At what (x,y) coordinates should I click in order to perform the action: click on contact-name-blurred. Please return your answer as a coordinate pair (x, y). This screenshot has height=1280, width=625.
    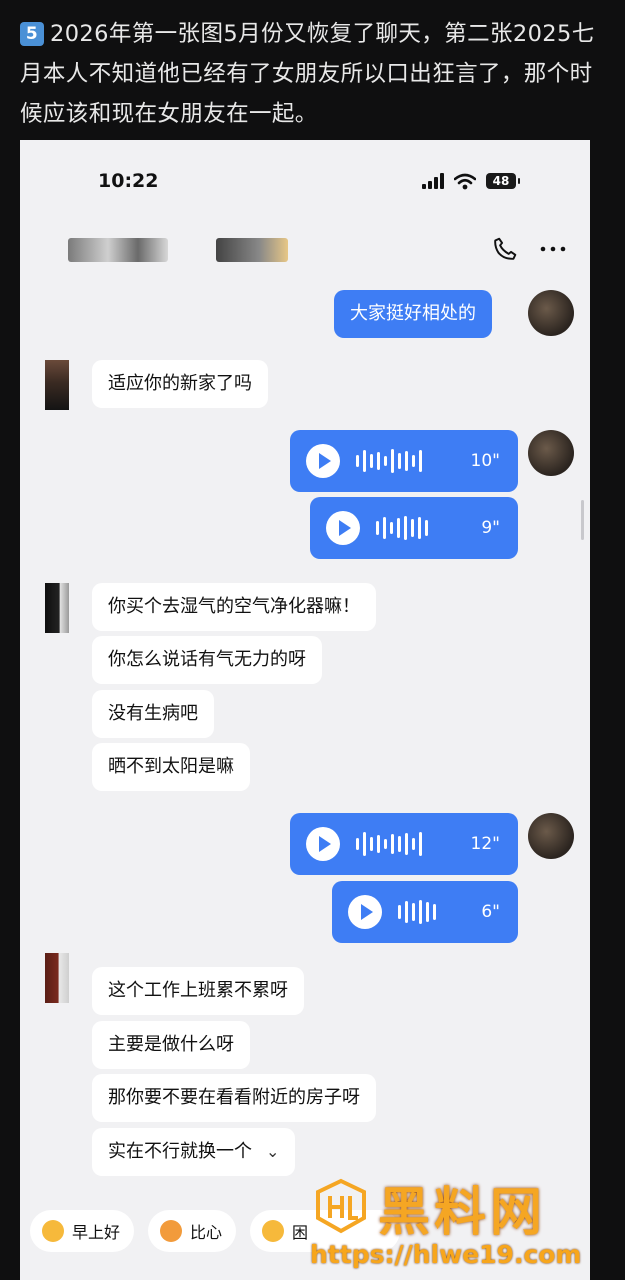
    Looking at the image, I should click on (118, 250).